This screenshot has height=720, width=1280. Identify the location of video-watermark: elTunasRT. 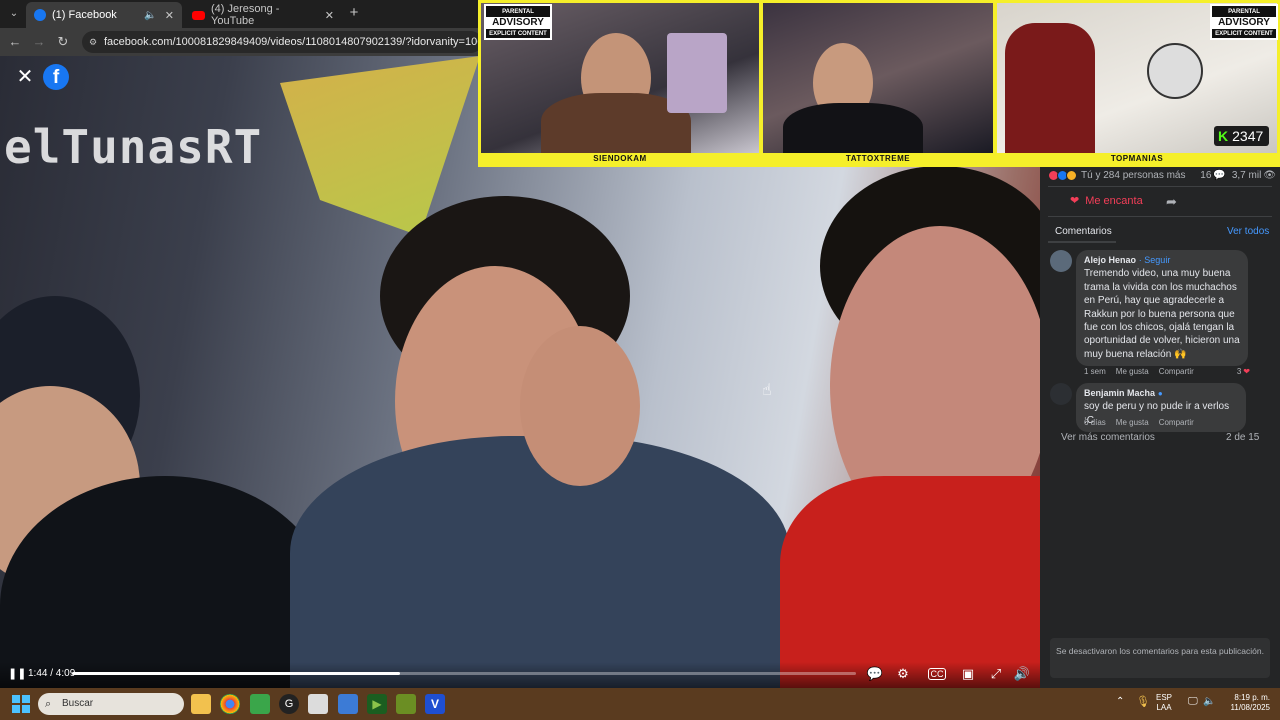
(133, 147).